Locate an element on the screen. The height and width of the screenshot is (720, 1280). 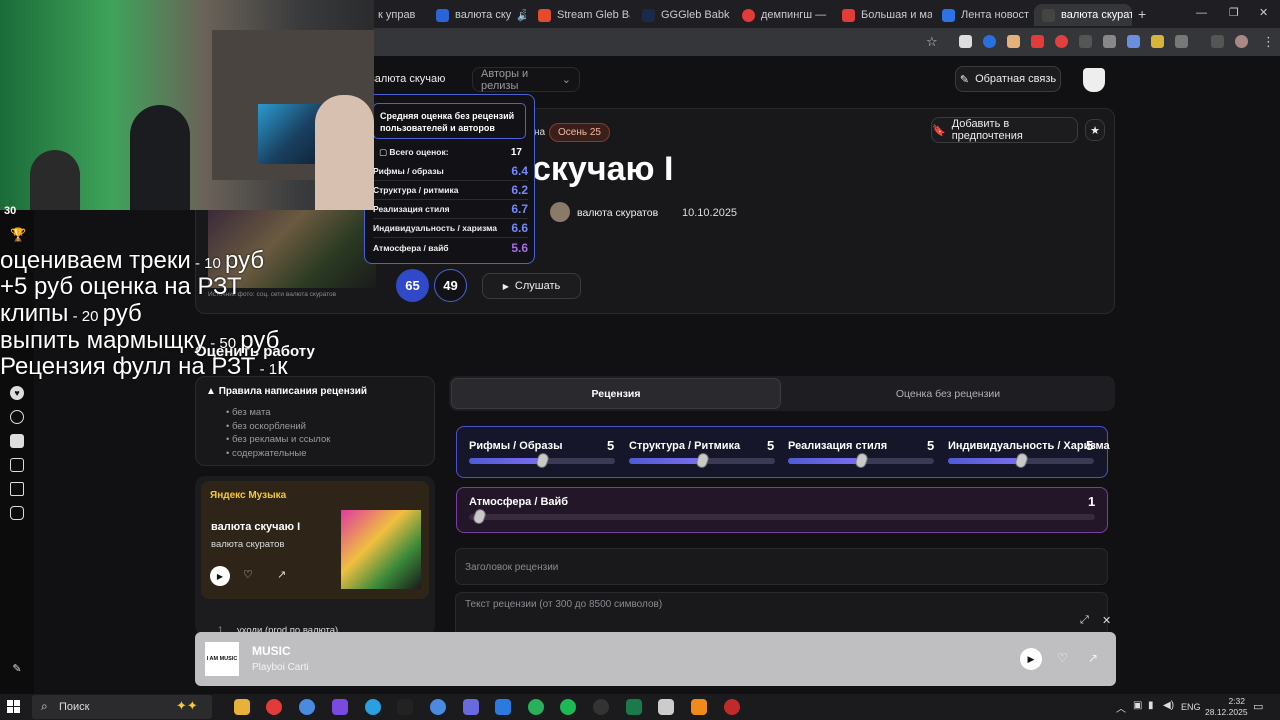
tooltip-row: Структура / ритмика 6.2 is located at coordinates (450, 190).